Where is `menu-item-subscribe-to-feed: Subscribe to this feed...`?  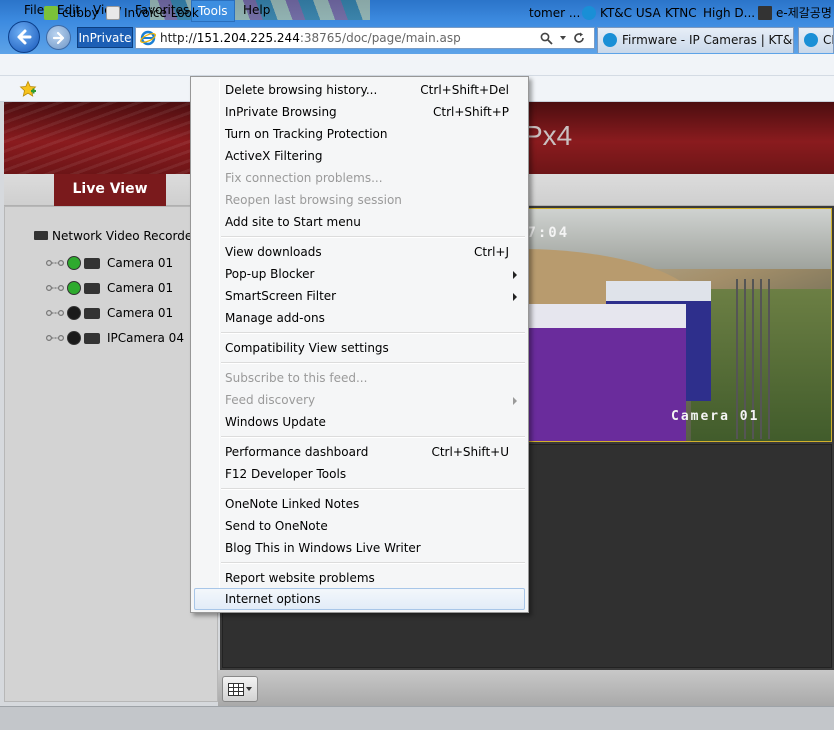 menu-item-subscribe-to-feed: Subscribe to this feed... is located at coordinates (359, 378).